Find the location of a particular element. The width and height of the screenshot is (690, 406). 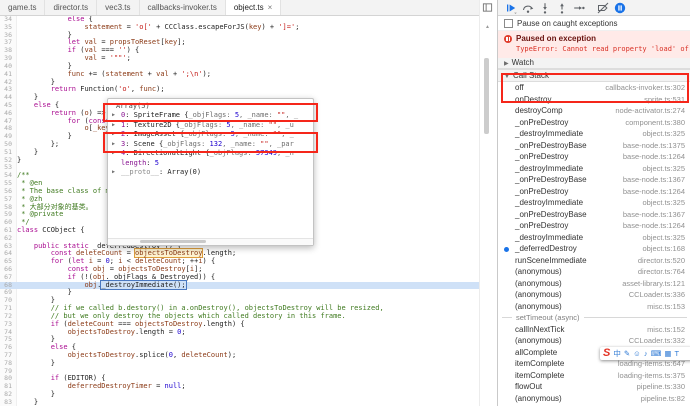

skin-icon: ▦ is located at coordinates (667, 353).